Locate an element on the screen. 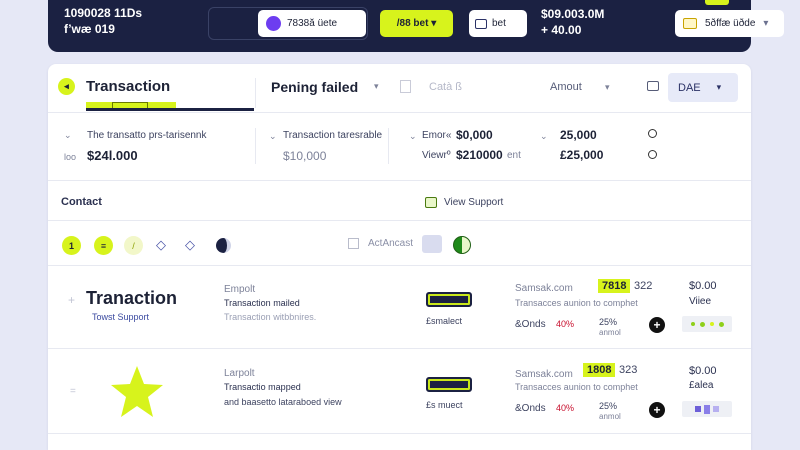 The width and height of the screenshot is (800, 450). wallet-selector-label: 5ðffæ üðde is located at coordinates (730, 23).